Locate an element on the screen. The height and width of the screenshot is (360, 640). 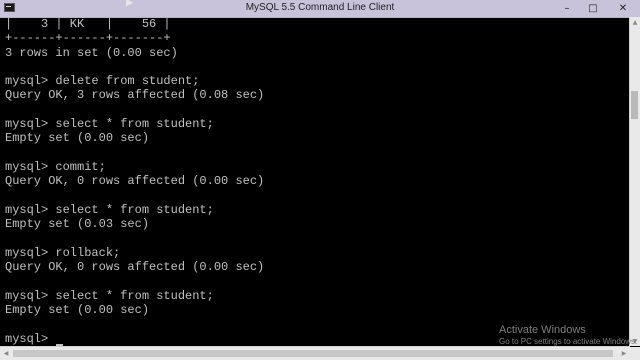
vertical-scrollbar: ▲ ▼ is located at coordinates (634, 181).